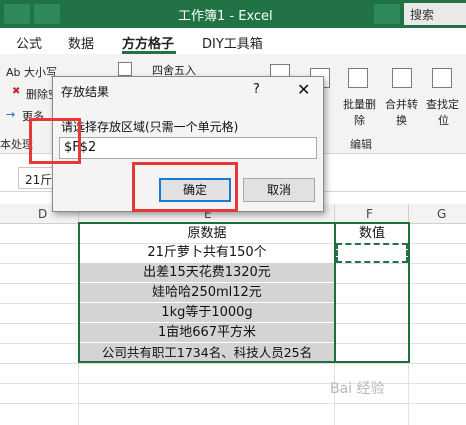  What do you see at coordinates (387, 14) in the screenshot?
I see `ribbon-display-button` at bounding box center [387, 14].